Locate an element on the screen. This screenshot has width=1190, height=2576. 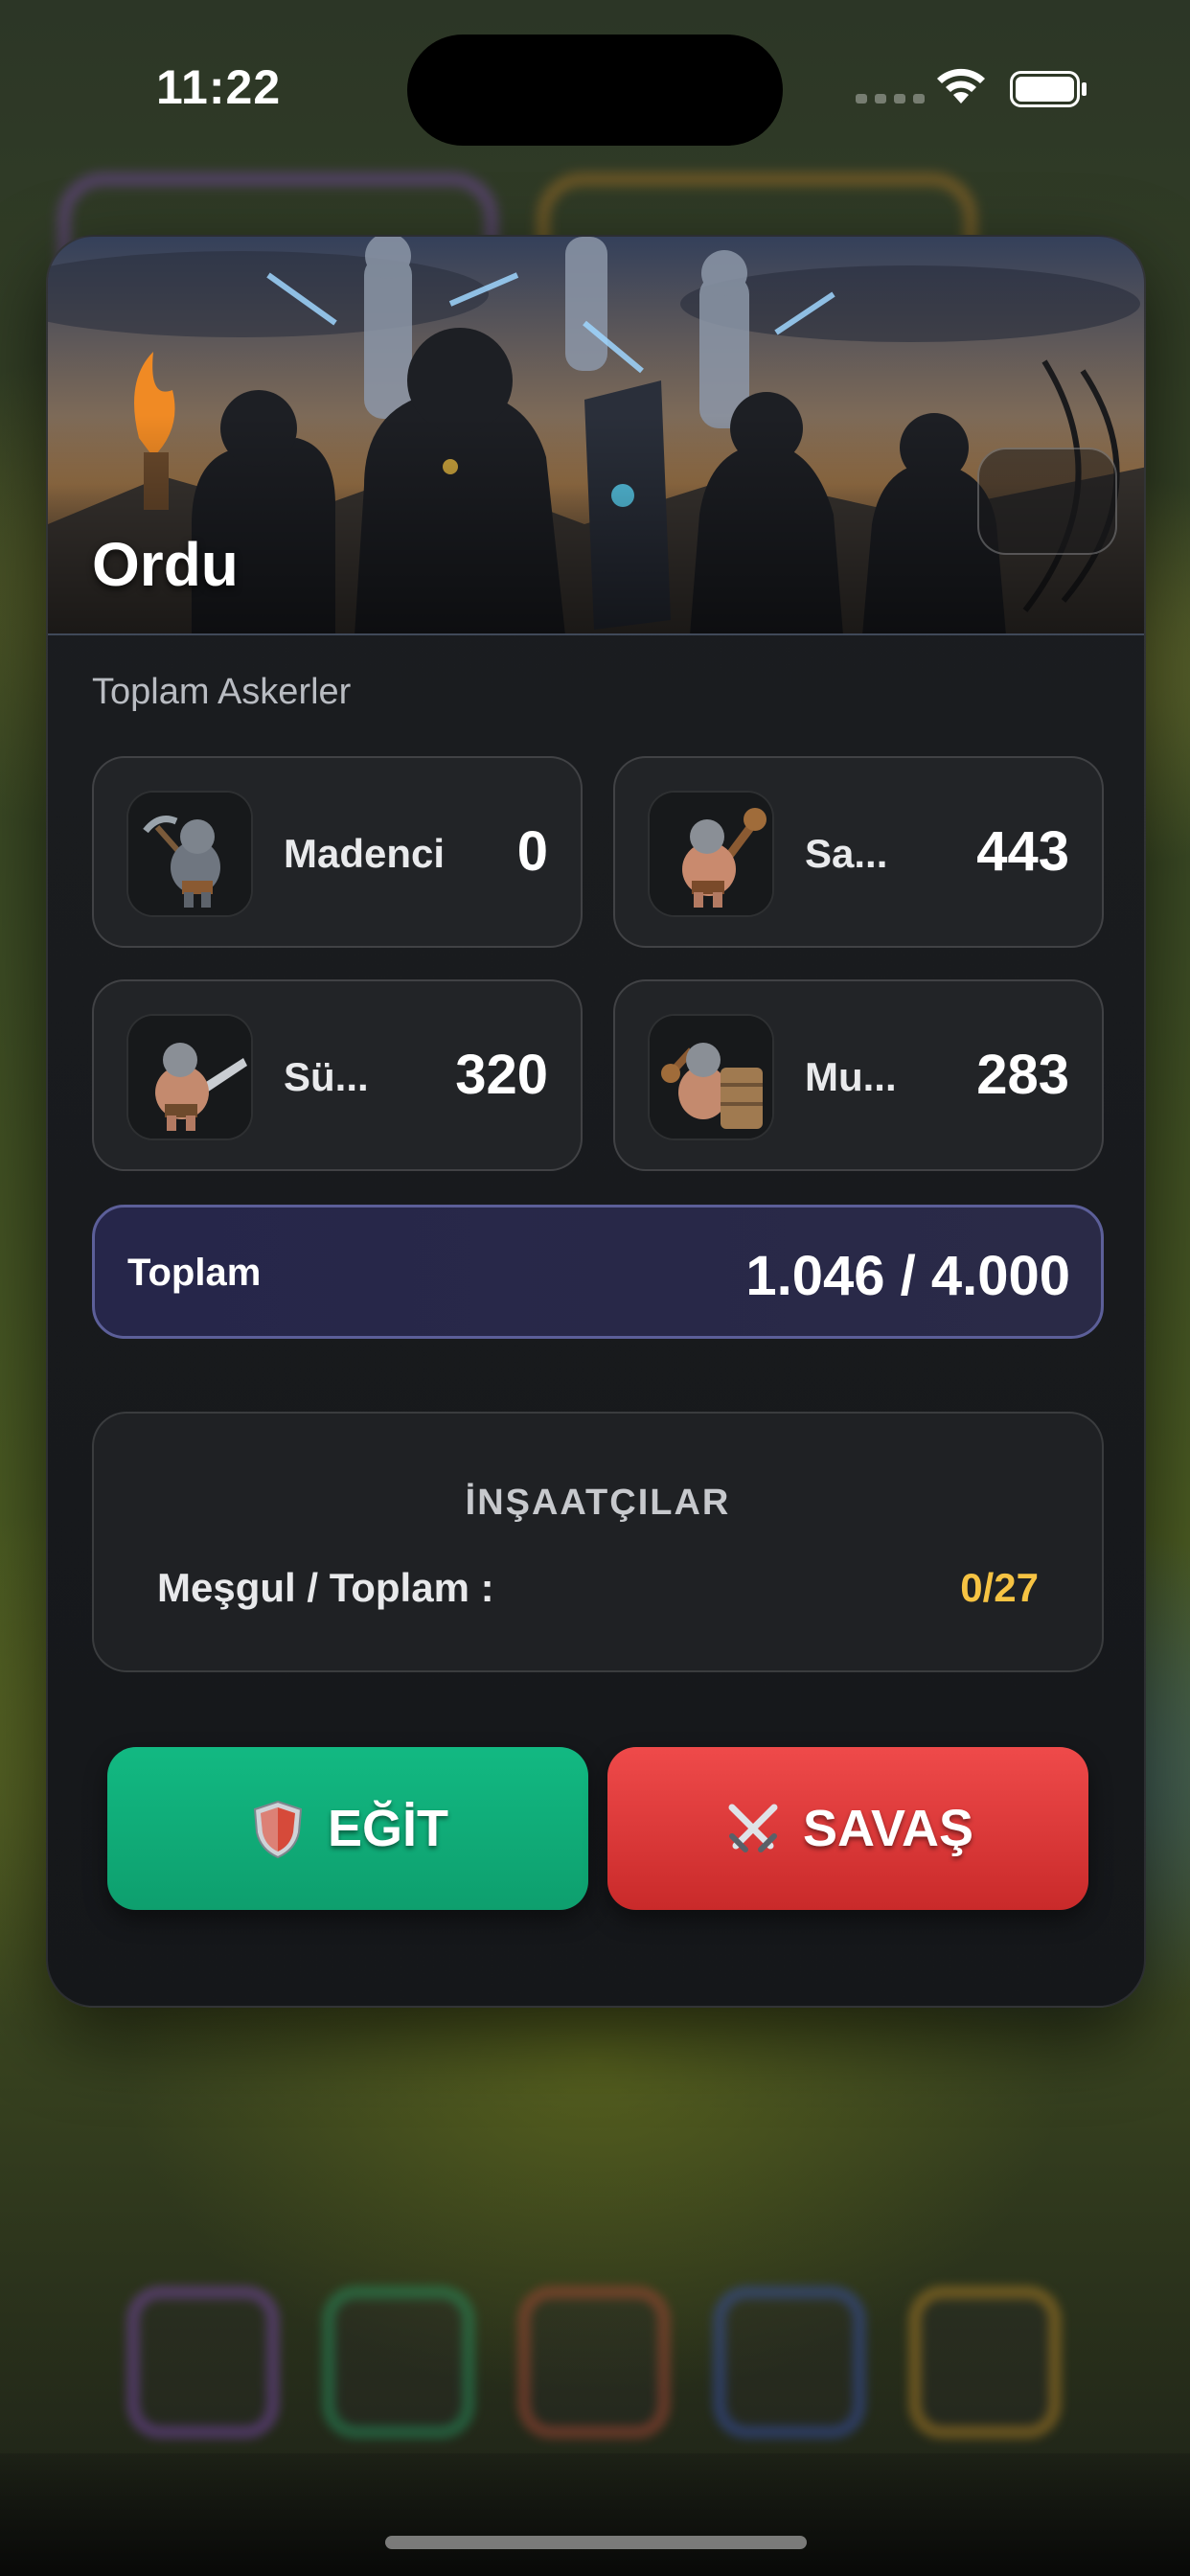
unit-card-shield-warrior: Mu... 283 is located at coordinates (858, 1075).